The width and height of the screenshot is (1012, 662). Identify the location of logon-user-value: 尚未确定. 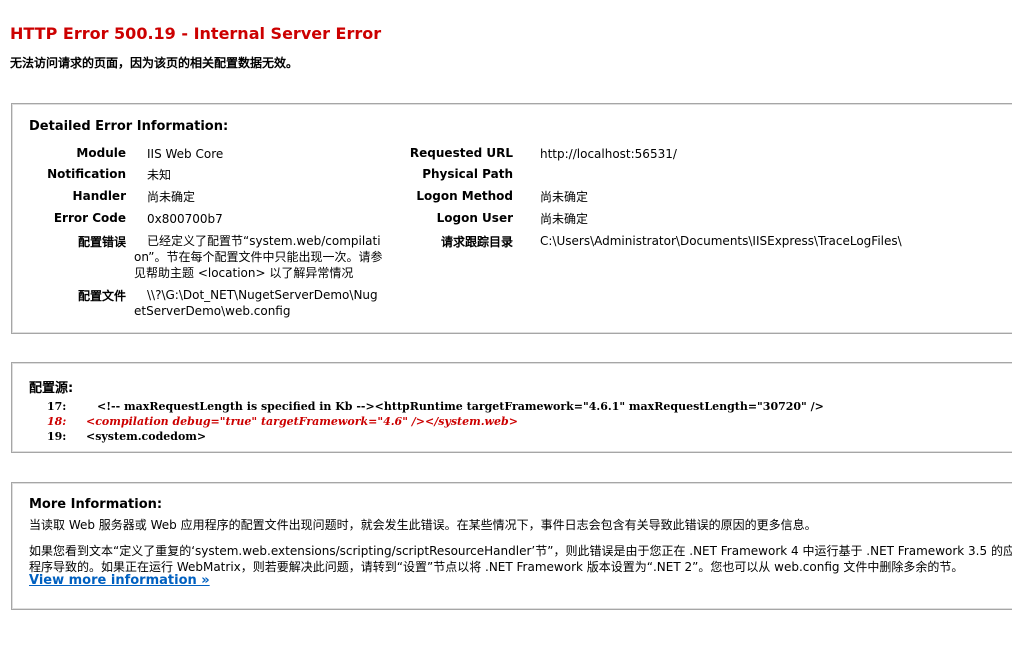
(564, 219).